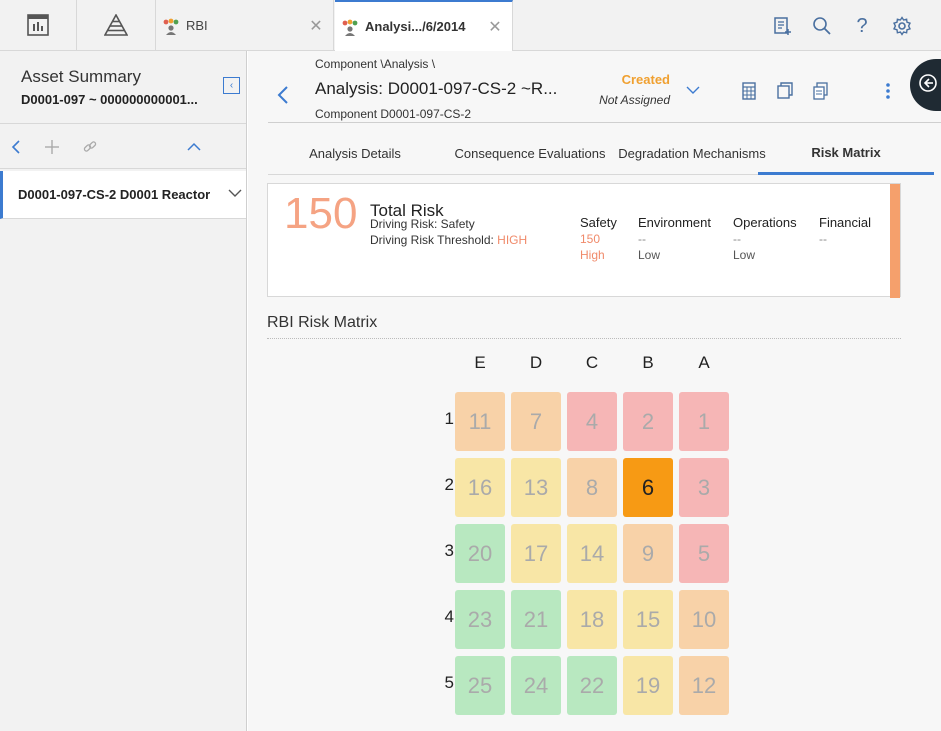 The image size is (941, 731). Describe the element at coordinates (590, 239) in the screenshot. I see `category-safety-value: 150` at that location.